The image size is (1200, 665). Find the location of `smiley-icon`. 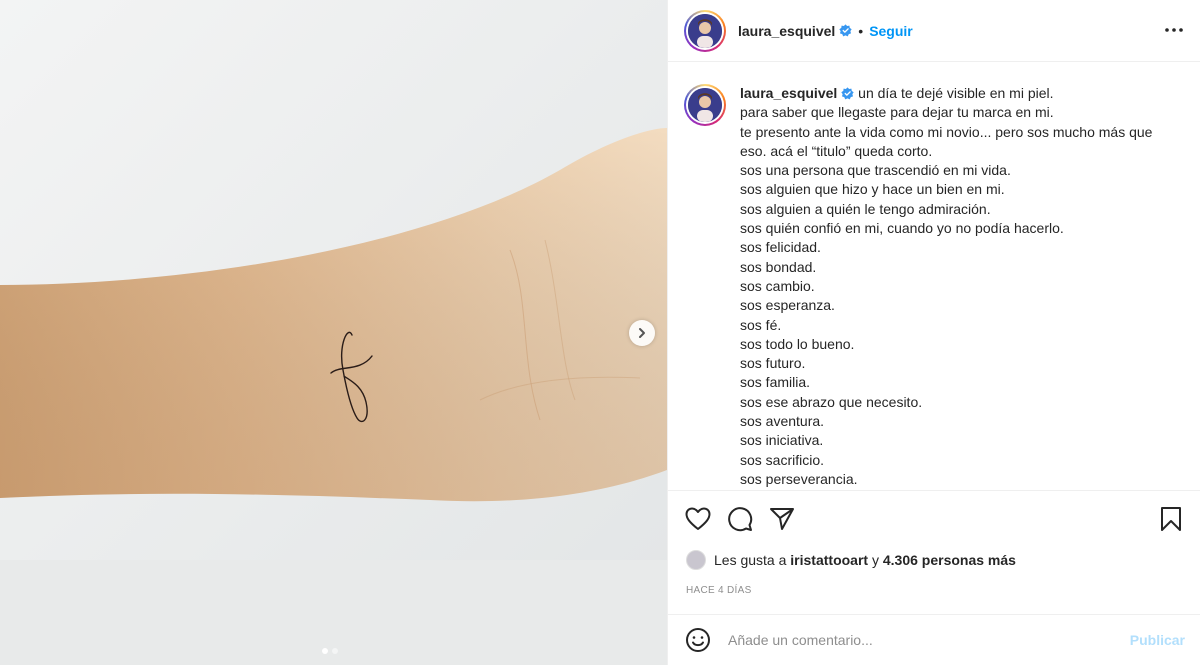

smiley-icon is located at coordinates (698, 640).